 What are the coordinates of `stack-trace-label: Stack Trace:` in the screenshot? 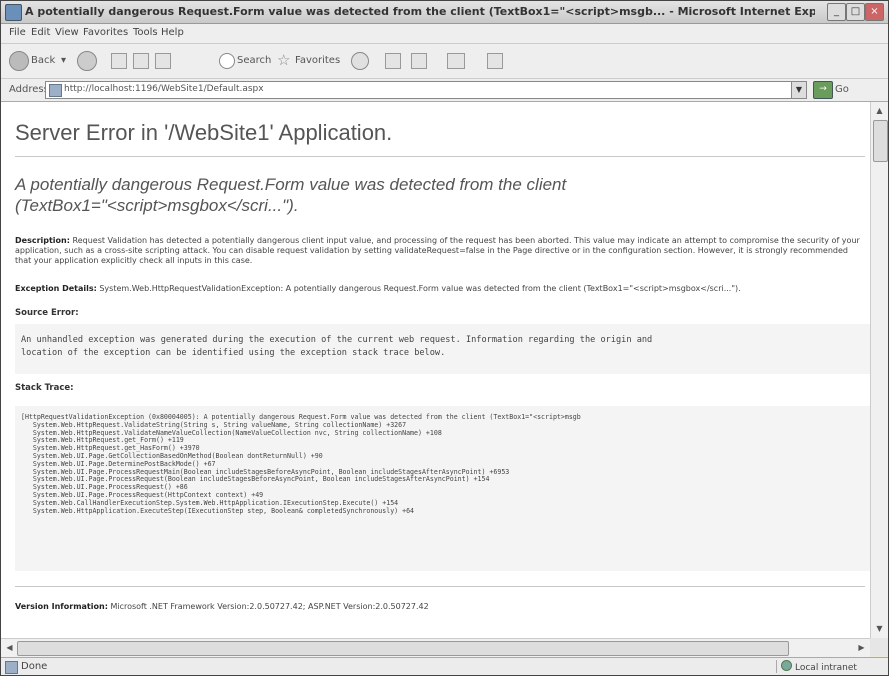 It's located at (44, 388).